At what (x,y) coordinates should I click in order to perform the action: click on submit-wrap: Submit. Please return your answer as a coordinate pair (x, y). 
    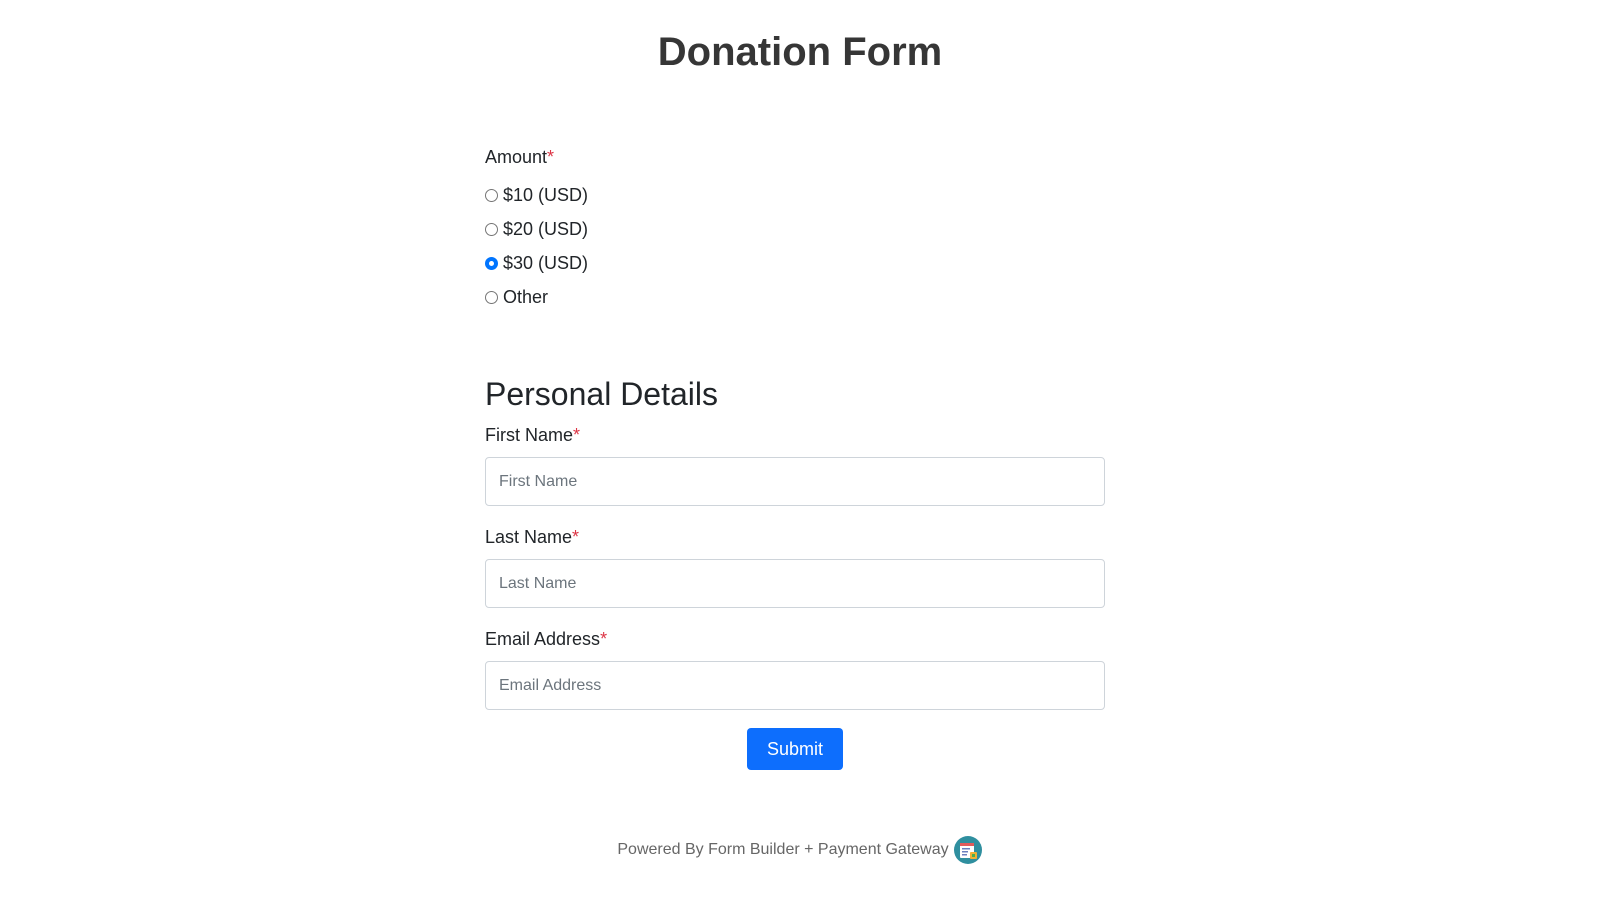
    Looking at the image, I should click on (795, 749).